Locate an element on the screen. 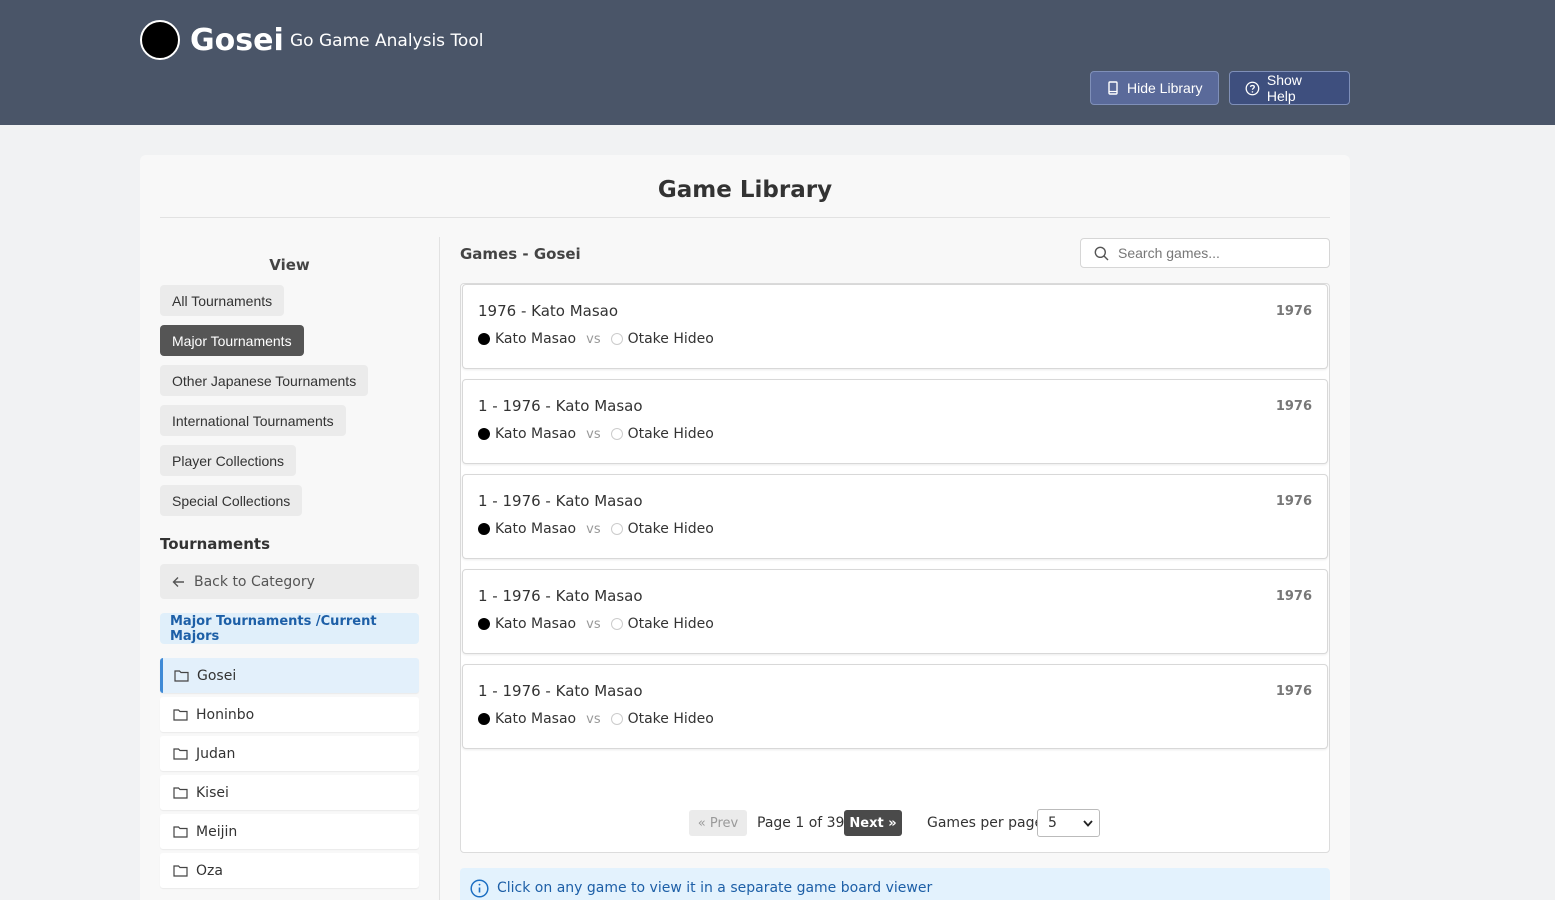  folder-label: Oza is located at coordinates (209, 870).